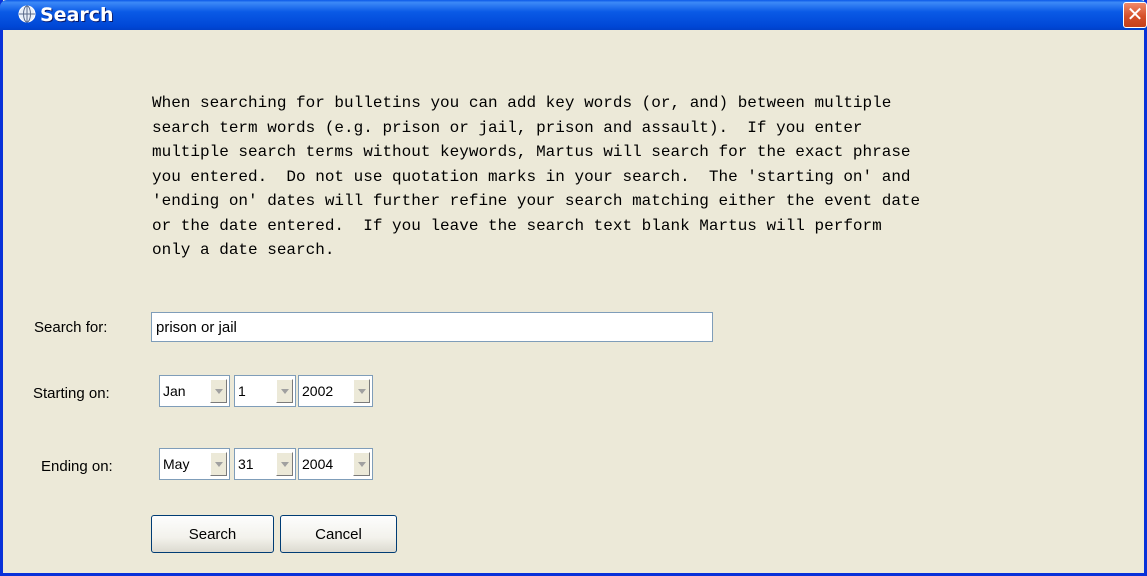  I want to click on starting-on-label: Starting on:, so click(71, 393).